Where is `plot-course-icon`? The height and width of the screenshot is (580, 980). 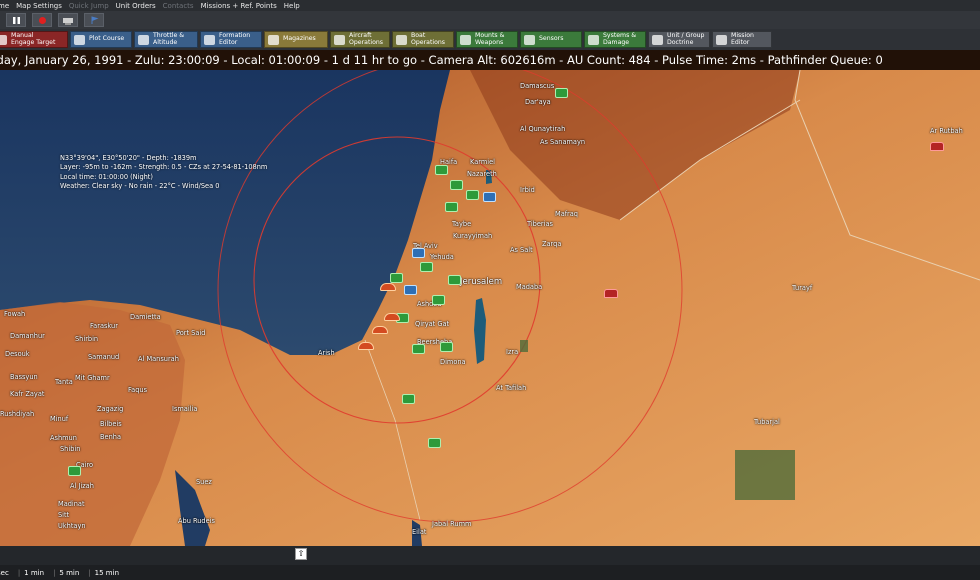
plot-course-icon is located at coordinates (79, 39).